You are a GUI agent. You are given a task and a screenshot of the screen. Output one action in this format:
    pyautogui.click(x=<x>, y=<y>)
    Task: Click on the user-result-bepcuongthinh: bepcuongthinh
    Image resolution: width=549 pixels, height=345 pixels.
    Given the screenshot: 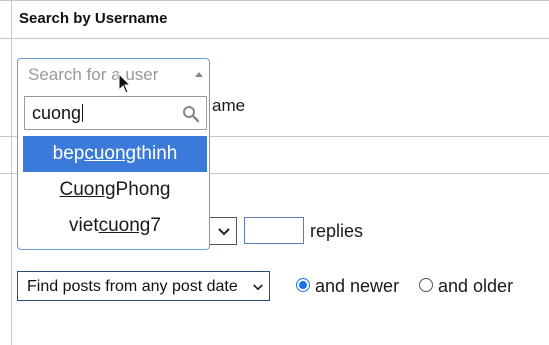 What is the action you would take?
    pyautogui.click(x=115, y=154)
    